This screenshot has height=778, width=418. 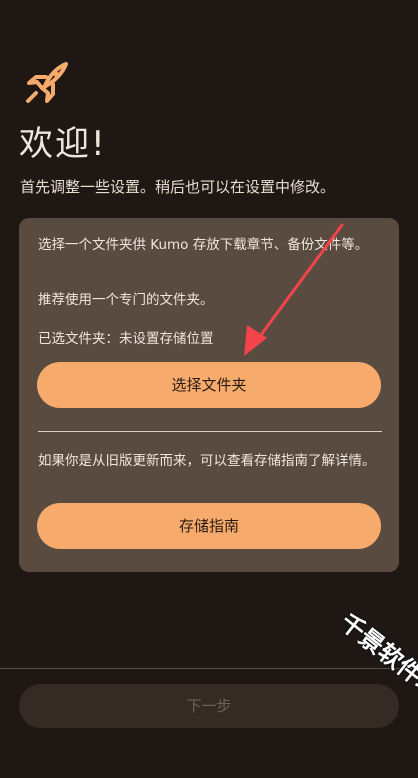 I want to click on selected-folder-status: 已选文件夹：未设置存储位置, so click(x=126, y=339).